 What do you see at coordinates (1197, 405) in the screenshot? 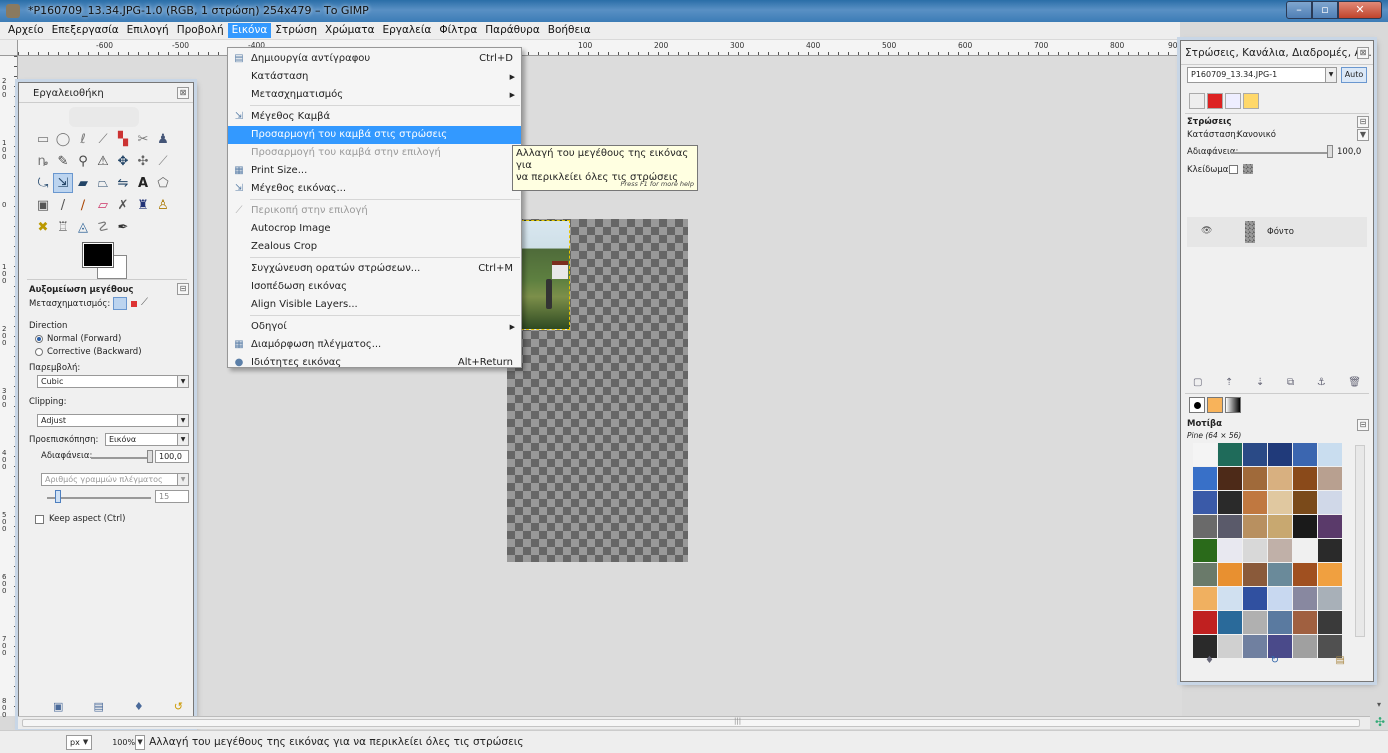
I see `brushes-tab-icon` at bounding box center [1197, 405].